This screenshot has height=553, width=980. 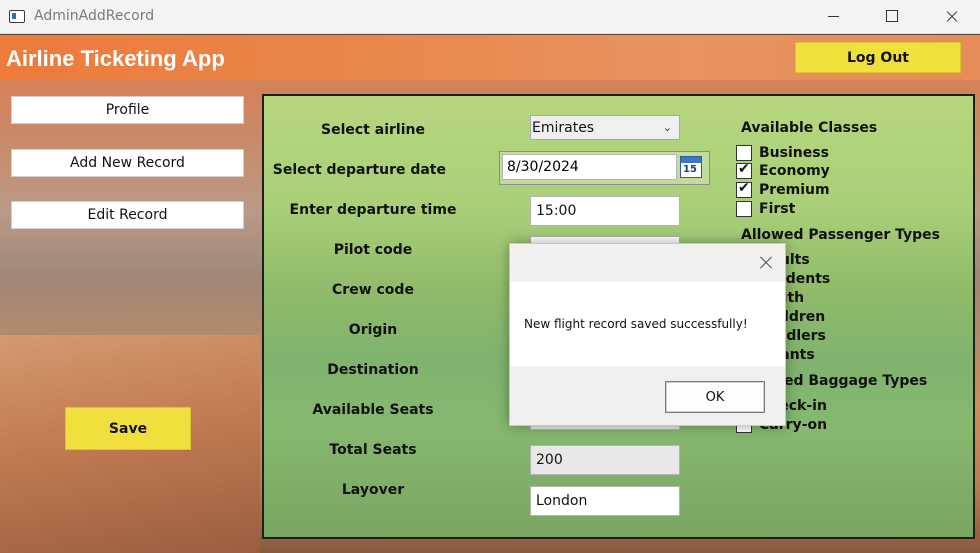 What do you see at coordinates (589, 167) in the screenshot?
I see `departure-date-input: 8/30/2024` at bounding box center [589, 167].